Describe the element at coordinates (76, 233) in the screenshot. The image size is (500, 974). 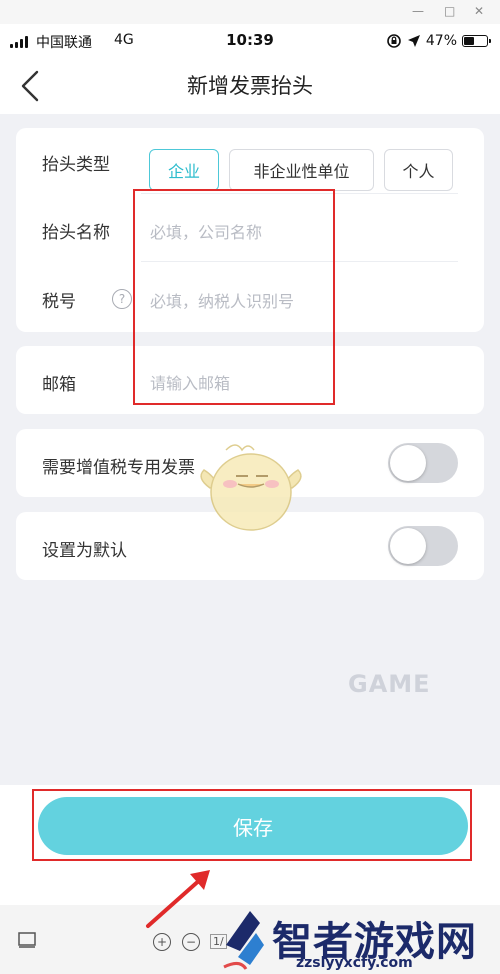
I see `title-name-label: 抬头名称` at that location.